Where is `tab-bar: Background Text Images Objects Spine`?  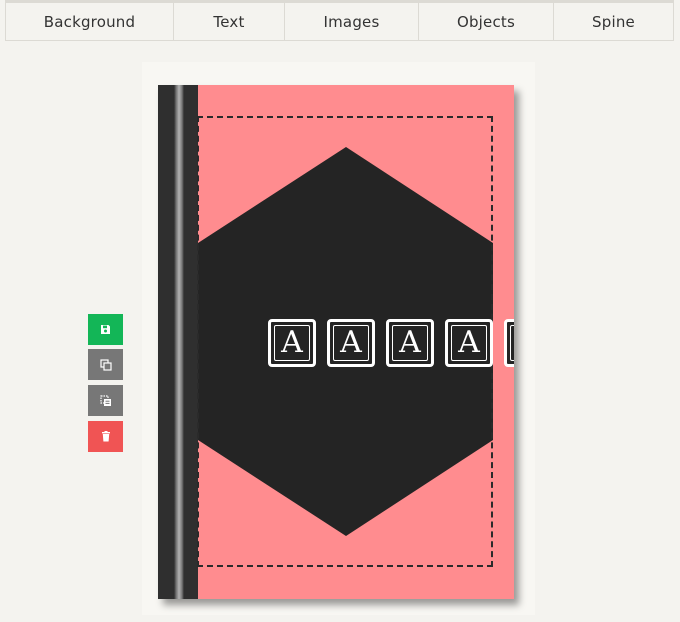 tab-bar: Background Text Images Objects Spine is located at coordinates (339, 20).